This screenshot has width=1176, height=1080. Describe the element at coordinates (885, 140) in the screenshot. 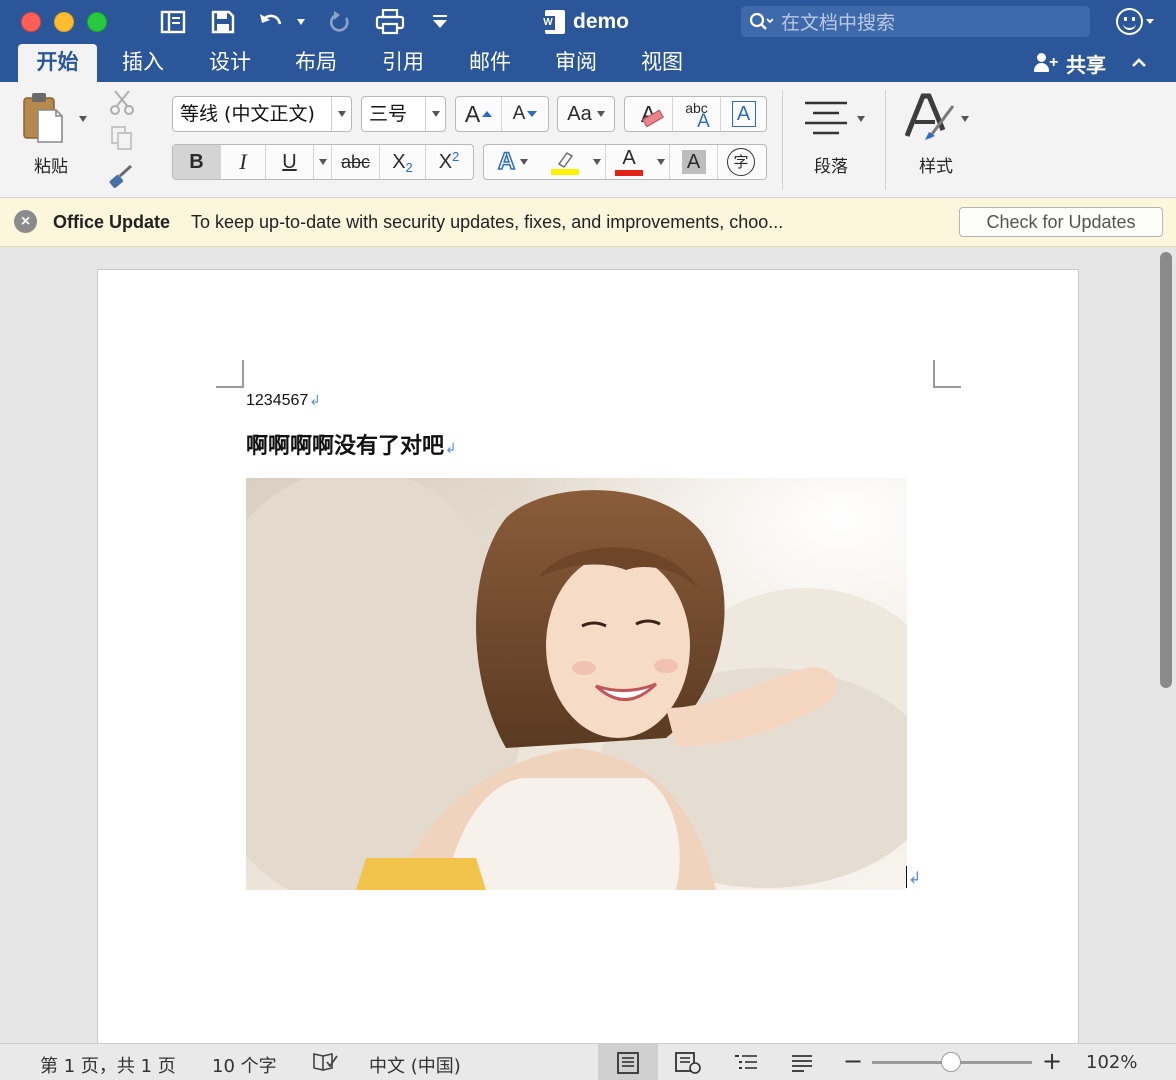

I see `ribbon-separator` at that location.